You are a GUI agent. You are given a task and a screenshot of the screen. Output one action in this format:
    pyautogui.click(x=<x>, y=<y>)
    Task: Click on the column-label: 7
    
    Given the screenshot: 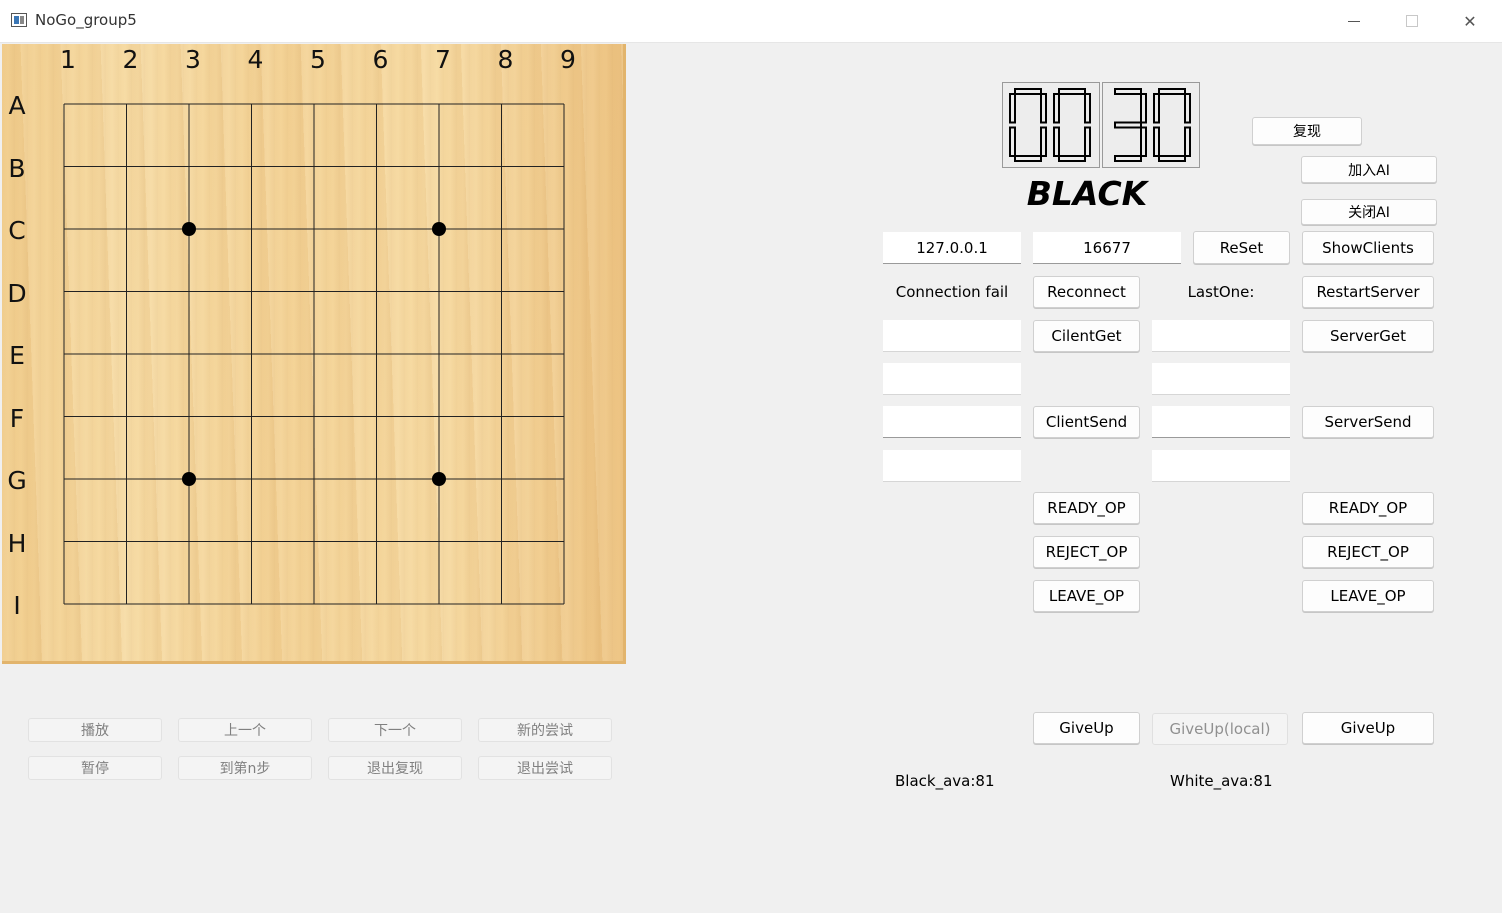 What is the action you would take?
    pyautogui.click(x=443, y=59)
    